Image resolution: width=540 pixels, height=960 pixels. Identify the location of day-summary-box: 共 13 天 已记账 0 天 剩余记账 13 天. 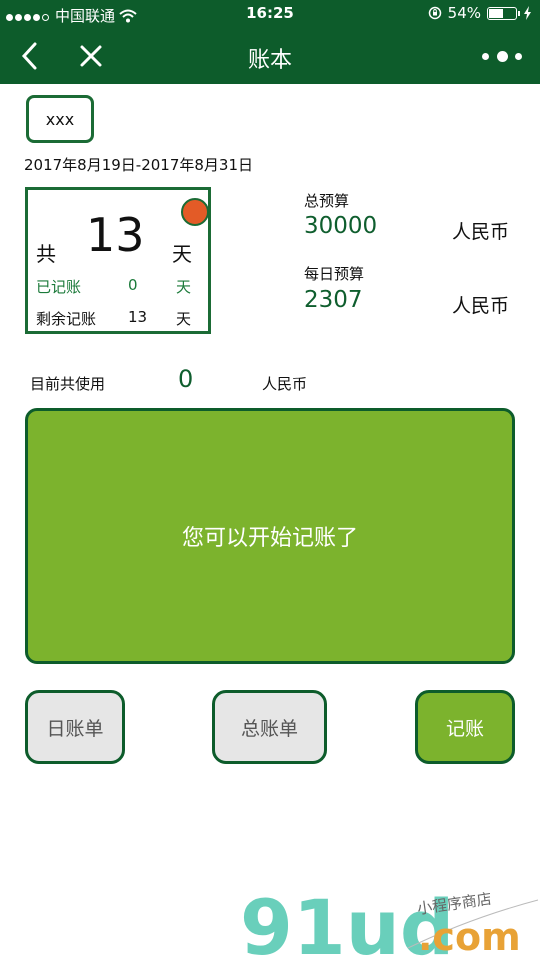
(118, 260).